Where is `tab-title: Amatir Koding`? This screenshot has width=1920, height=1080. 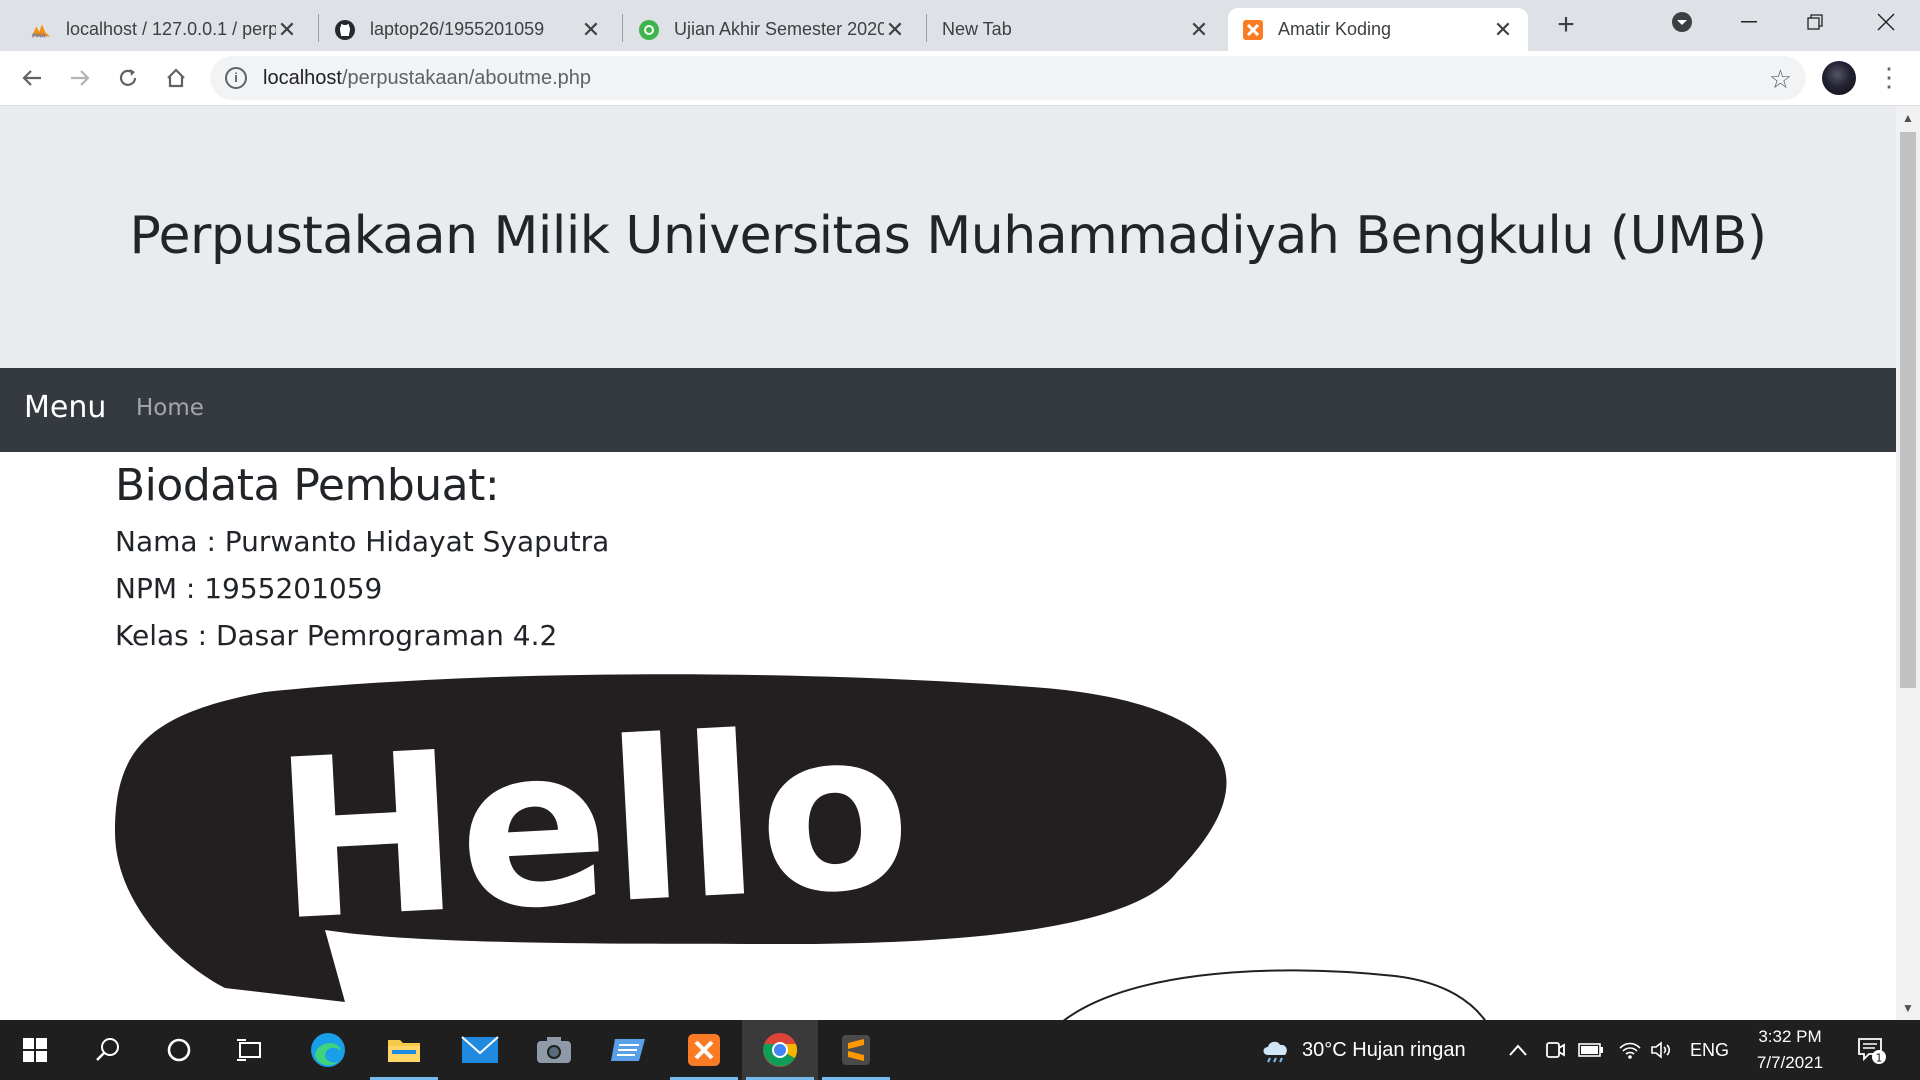 tab-title: Amatir Koding is located at coordinates (1335, 29).